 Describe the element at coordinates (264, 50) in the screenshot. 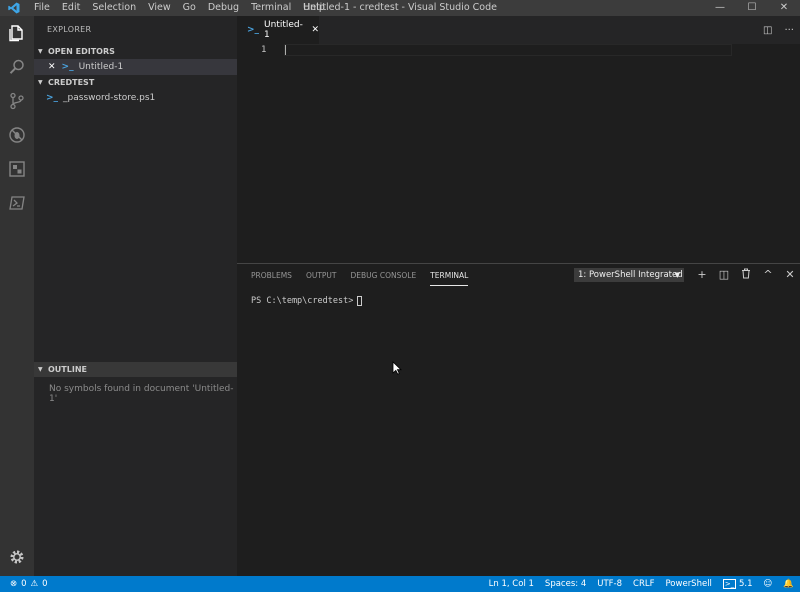

I see `line-number: 1` at that location.